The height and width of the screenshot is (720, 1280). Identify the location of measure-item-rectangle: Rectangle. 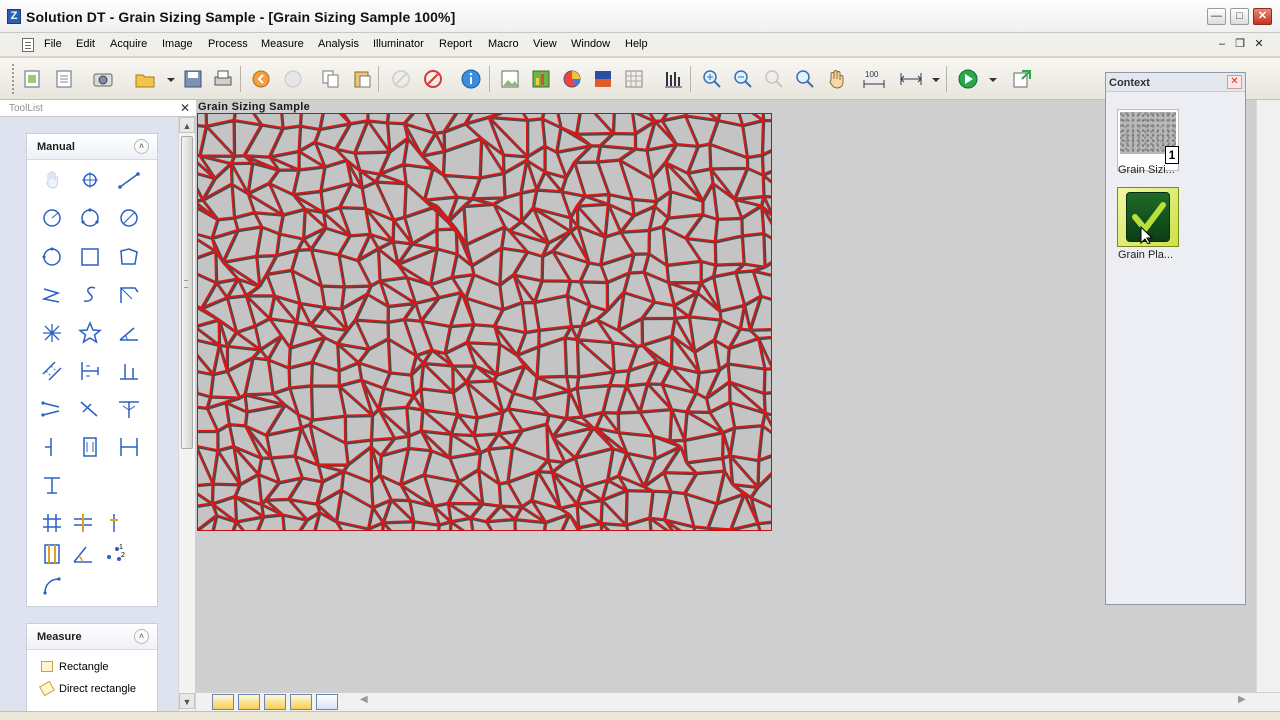
(84, 667).